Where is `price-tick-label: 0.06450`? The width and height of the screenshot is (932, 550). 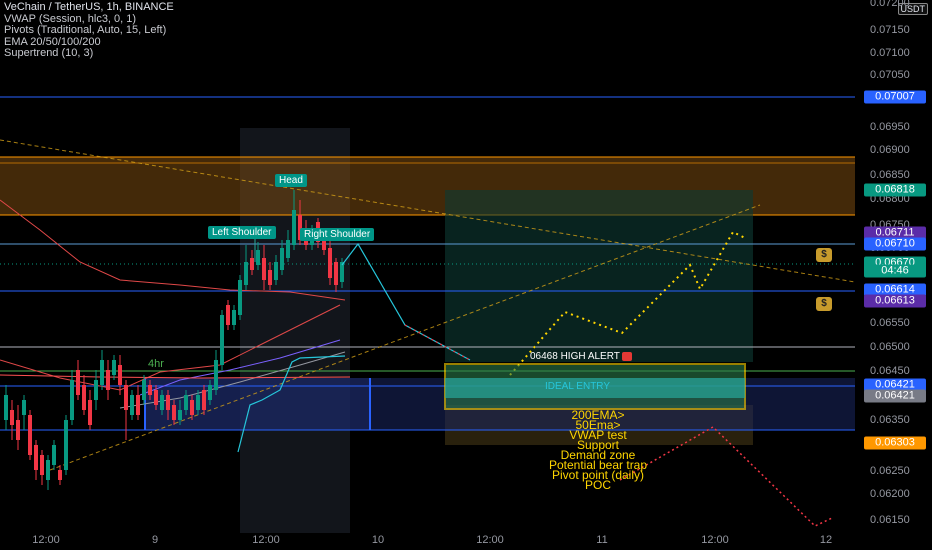
price-tick-label: 0.06450 is located at coordinates (890, 371).